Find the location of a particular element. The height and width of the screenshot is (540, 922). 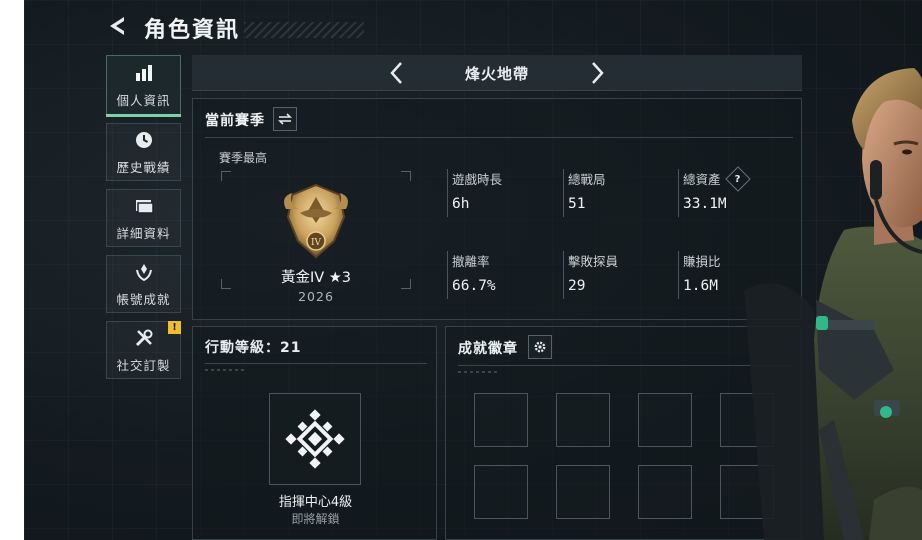

stat-play-time: 遊戲時長 6h is located at coordinates (502, 193).